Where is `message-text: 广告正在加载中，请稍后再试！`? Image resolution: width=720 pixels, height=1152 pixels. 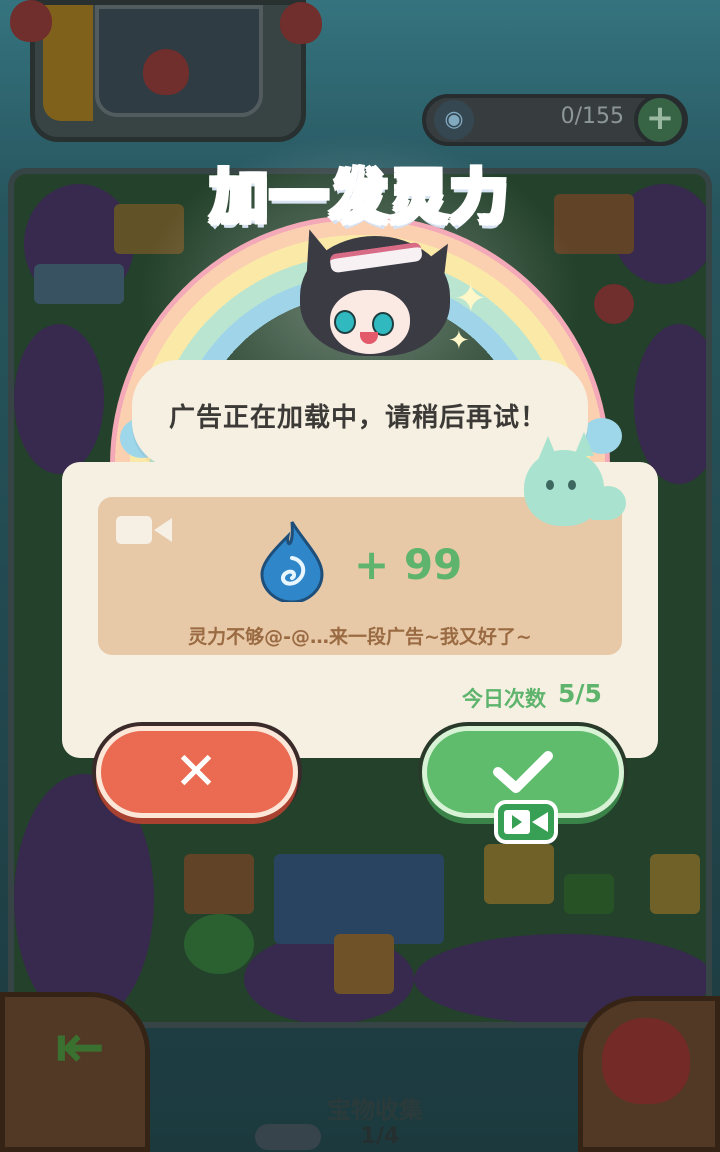 message-text: 广告正在加载中，请稍后再试！ is located at coordinates (357, 418).